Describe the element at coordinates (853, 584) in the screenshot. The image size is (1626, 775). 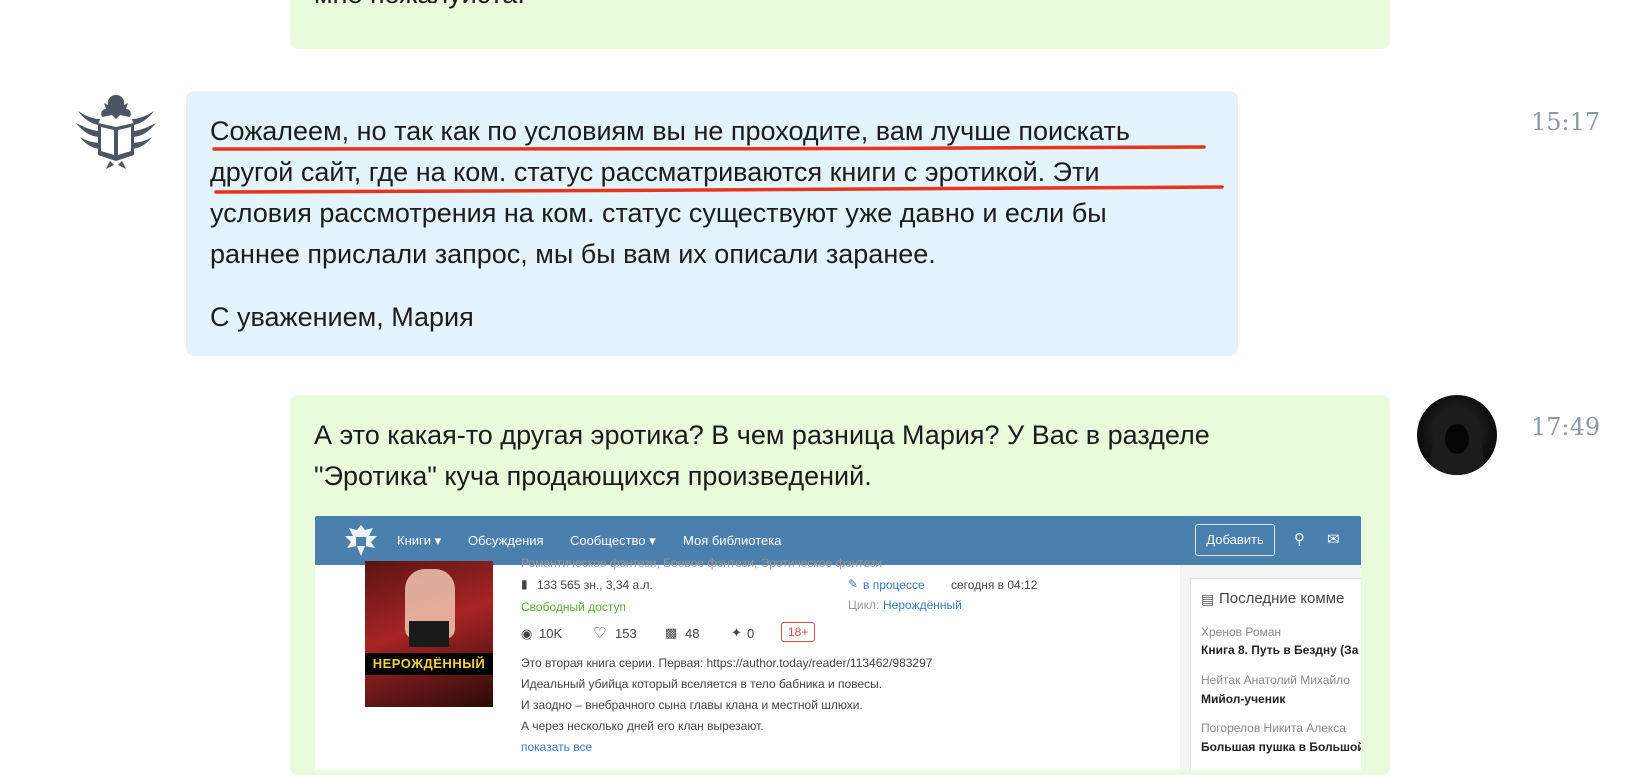
I see `pencil-icon: ✎` at that location.